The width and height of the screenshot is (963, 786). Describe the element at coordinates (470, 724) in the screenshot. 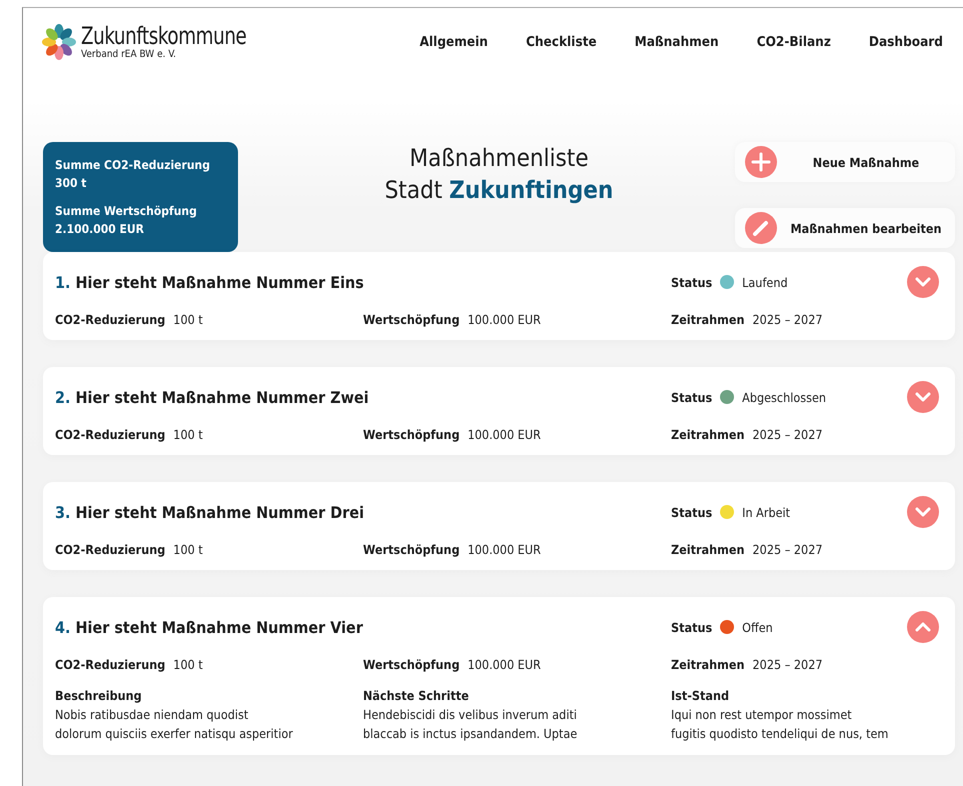

I see `detail-text: Hendebiscidi dis velibus inverum aditi blaccab is inctus ipsandandem. Uptae` at that location.